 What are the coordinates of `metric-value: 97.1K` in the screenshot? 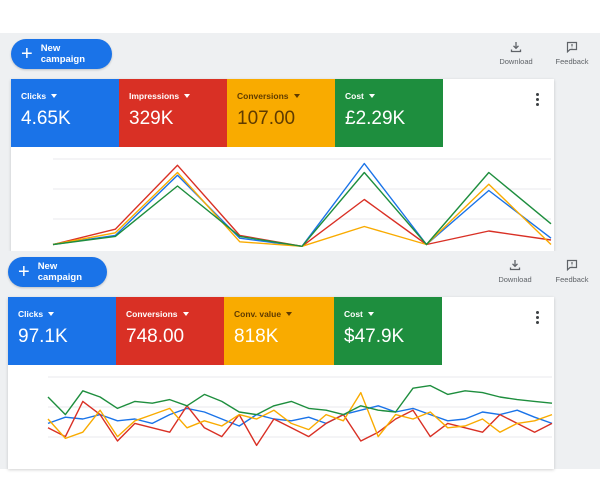 It's located at (43, 336).